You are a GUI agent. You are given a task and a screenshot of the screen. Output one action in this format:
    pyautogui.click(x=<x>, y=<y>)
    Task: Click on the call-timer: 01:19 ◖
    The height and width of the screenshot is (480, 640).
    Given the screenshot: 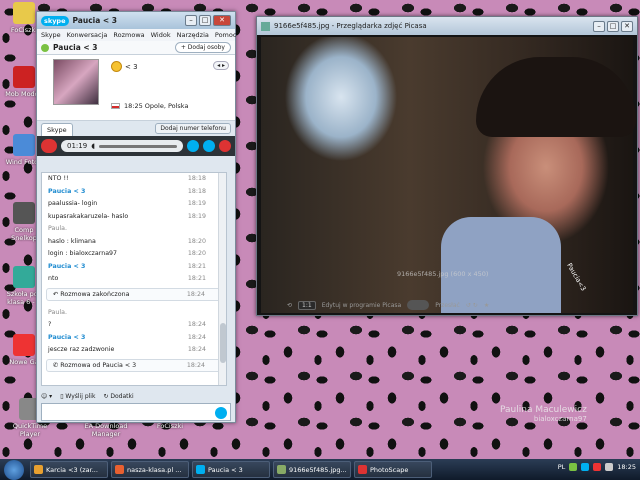 What is the action you would take?
    pyautogui.click(x=122, y=146)
    